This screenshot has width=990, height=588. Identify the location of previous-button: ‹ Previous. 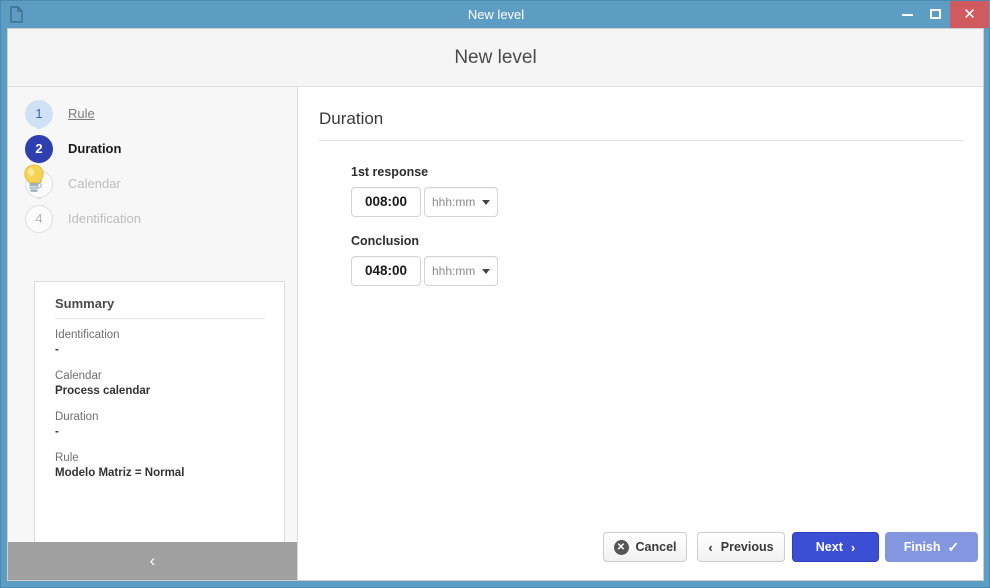
(741, 547).